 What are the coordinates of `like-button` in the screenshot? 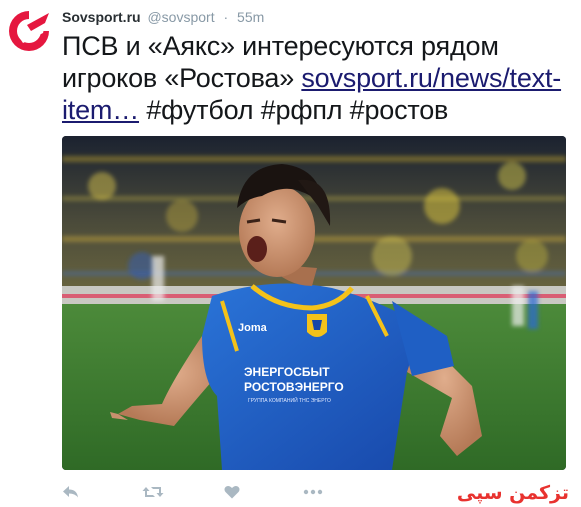 It's located at (232, 492).